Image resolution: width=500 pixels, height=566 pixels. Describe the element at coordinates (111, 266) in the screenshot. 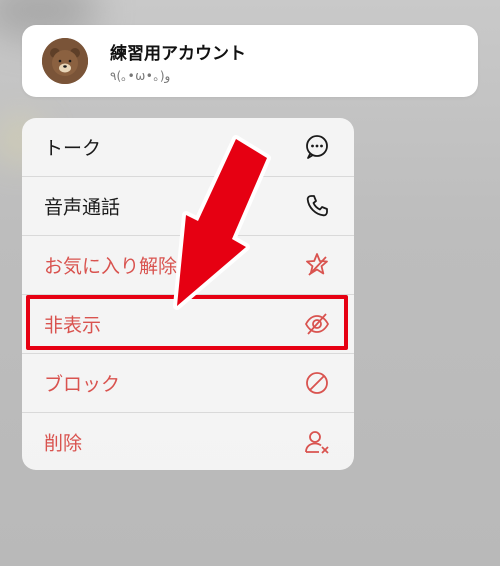

I see `menu-item-label: お気に入り解除` at that location.